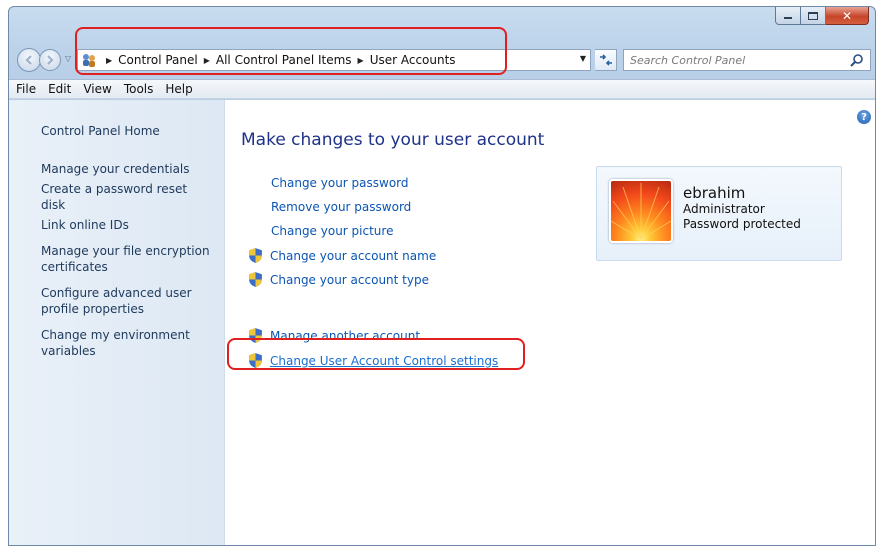 This screenshot has width=879, height=548. Describe the element at coordinates (127, 343) in the screenshot. I see `environment-variables-link: Change my environment variables` at that location.